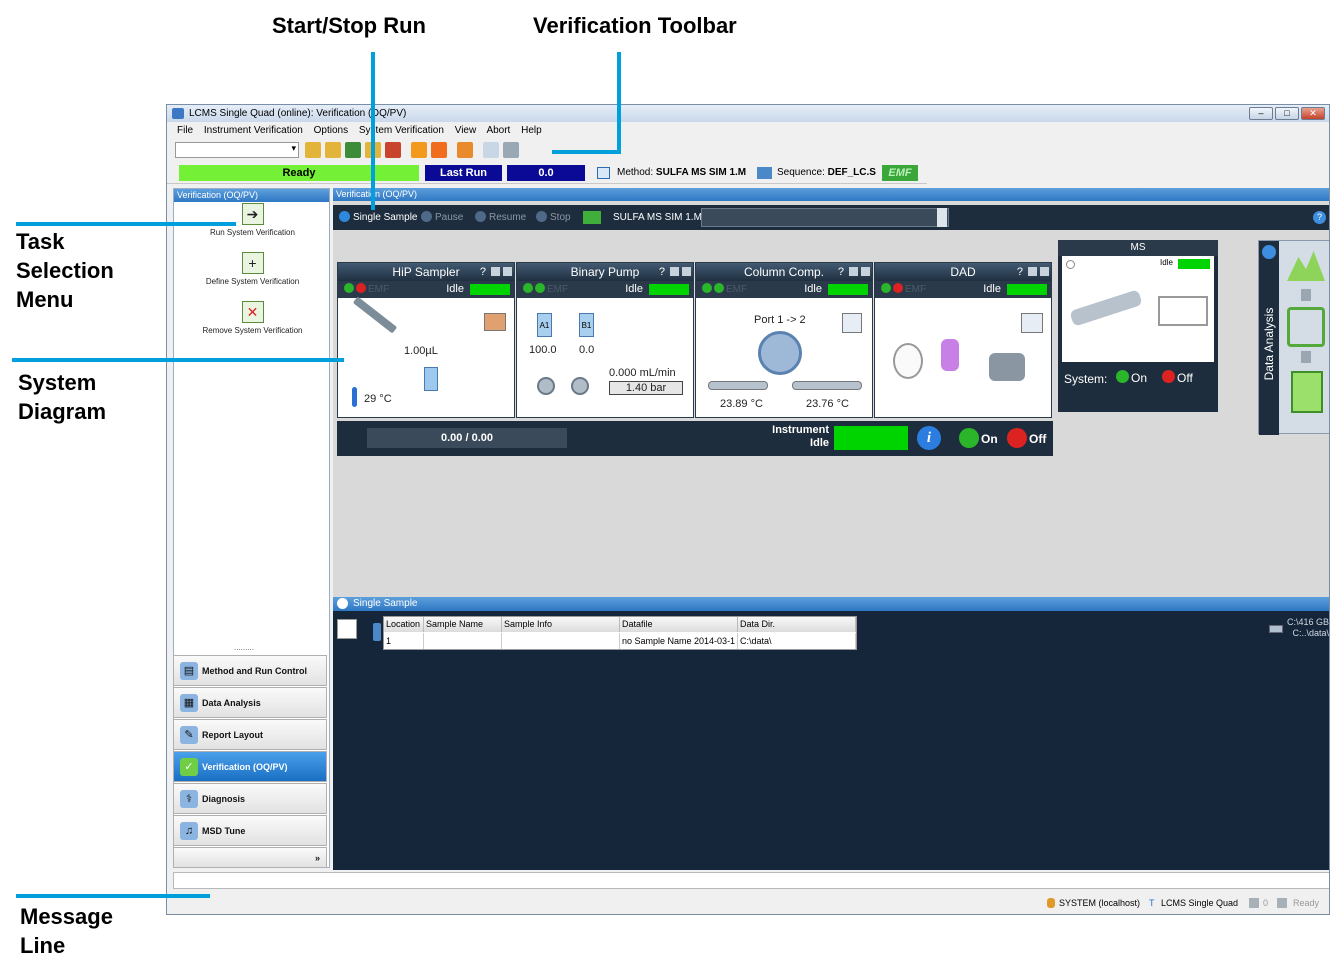  What do you see at coordinates (1026, 438) in the screenshot?
I see `instrument-off-button: Off` at bounding box center [1026, 438].